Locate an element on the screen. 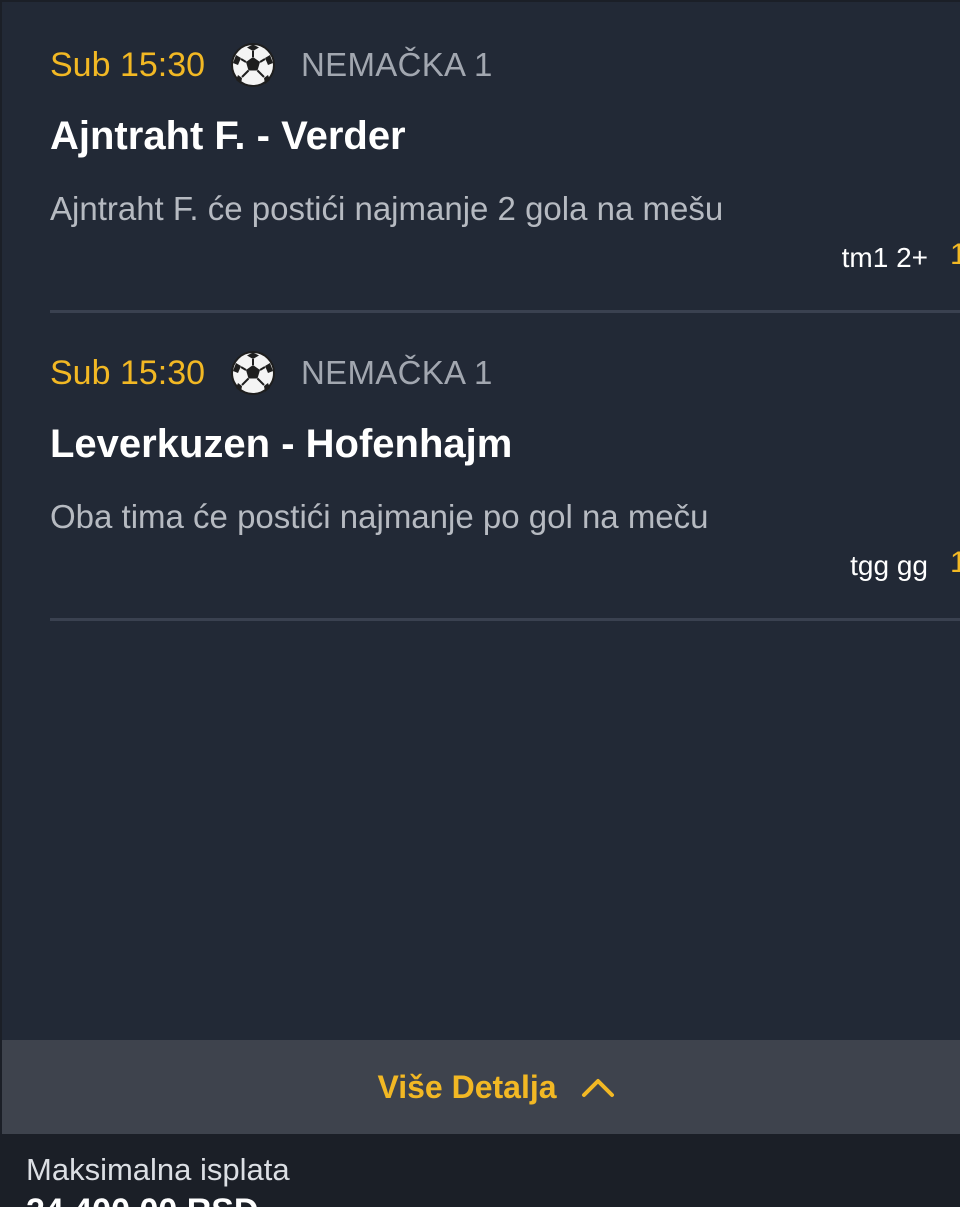 The image size is (960, 1207). max-payout: Maksimalna isplata 24.400,00 RSD is located at coordinates (158, 1179).